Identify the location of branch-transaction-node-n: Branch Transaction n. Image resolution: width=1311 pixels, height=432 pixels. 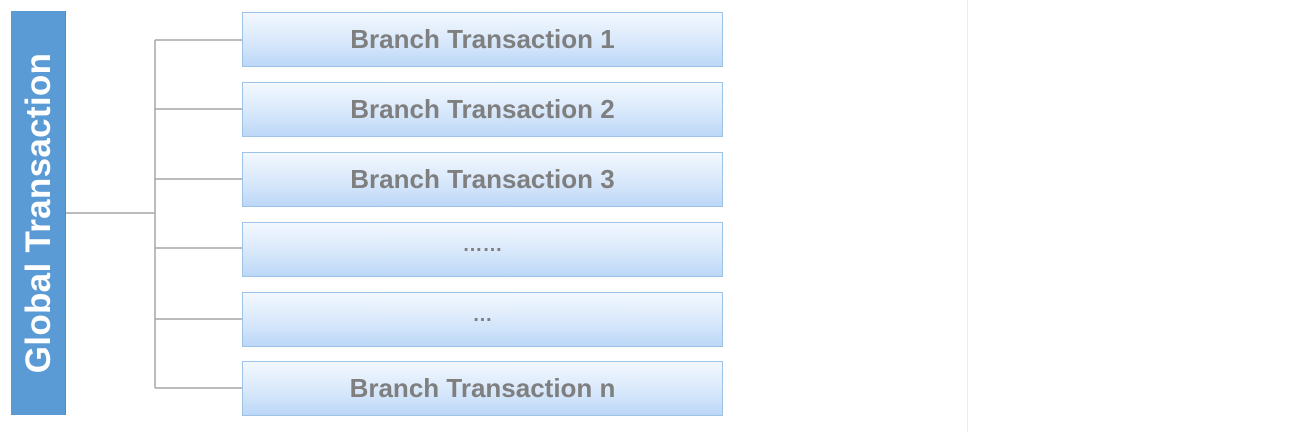
(482, 388).